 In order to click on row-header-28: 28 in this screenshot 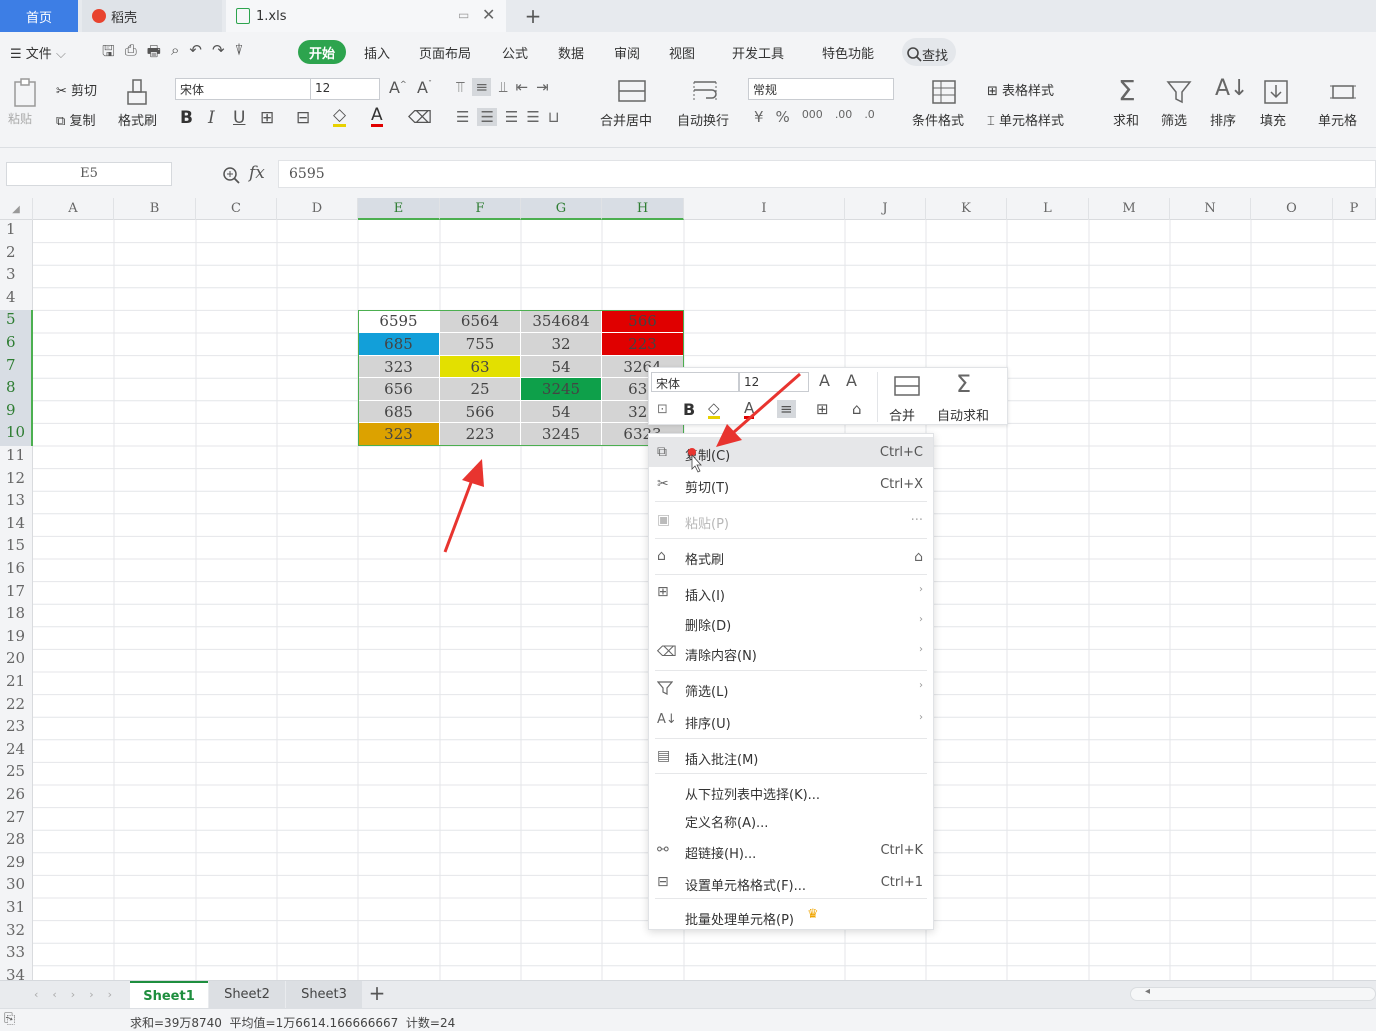, I will do `click(16, 841)`.